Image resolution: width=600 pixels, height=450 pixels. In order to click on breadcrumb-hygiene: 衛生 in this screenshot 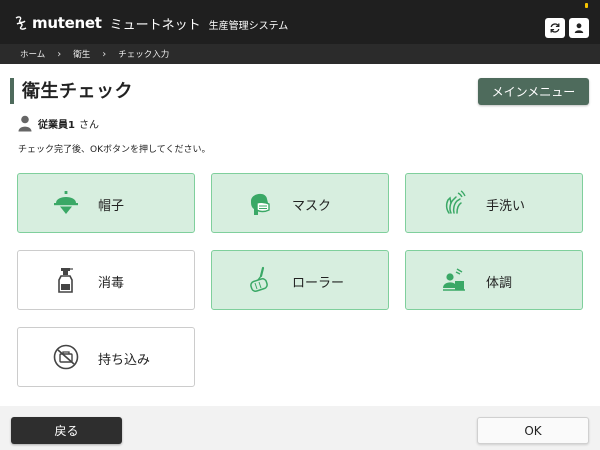, I will do `click(81, 54)`.